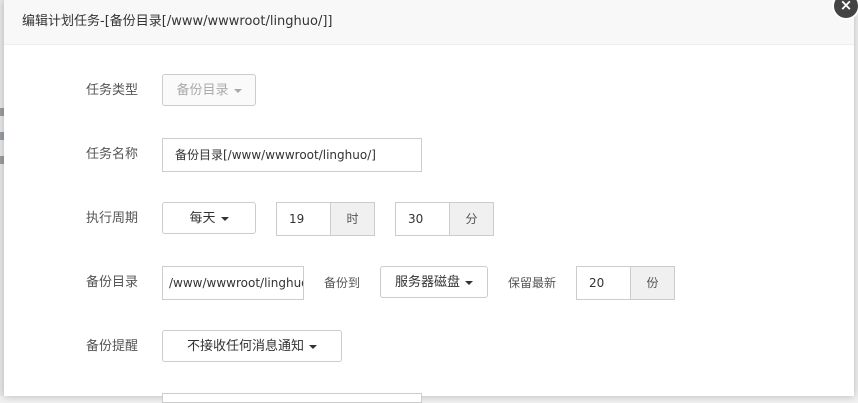 This screenshot has height=403, width=858. What do you see at coordinates (532, 283) in the screenshot?
I see `keep-latest-label: 保留最新` at bounding box center [532, 283].